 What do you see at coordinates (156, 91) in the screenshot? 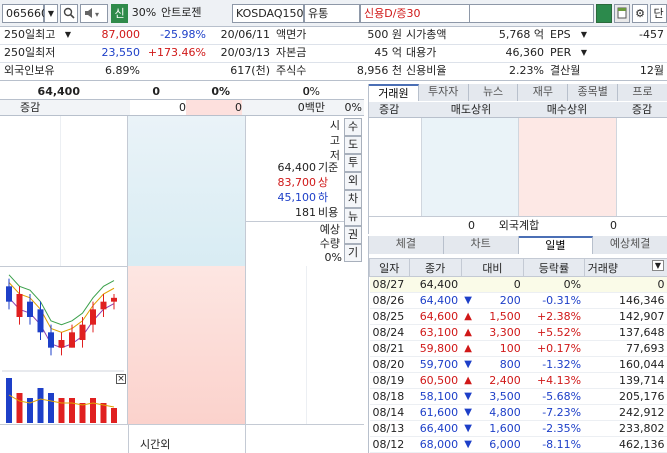
I see `price-change: 0` at bounding box center [156, 91].